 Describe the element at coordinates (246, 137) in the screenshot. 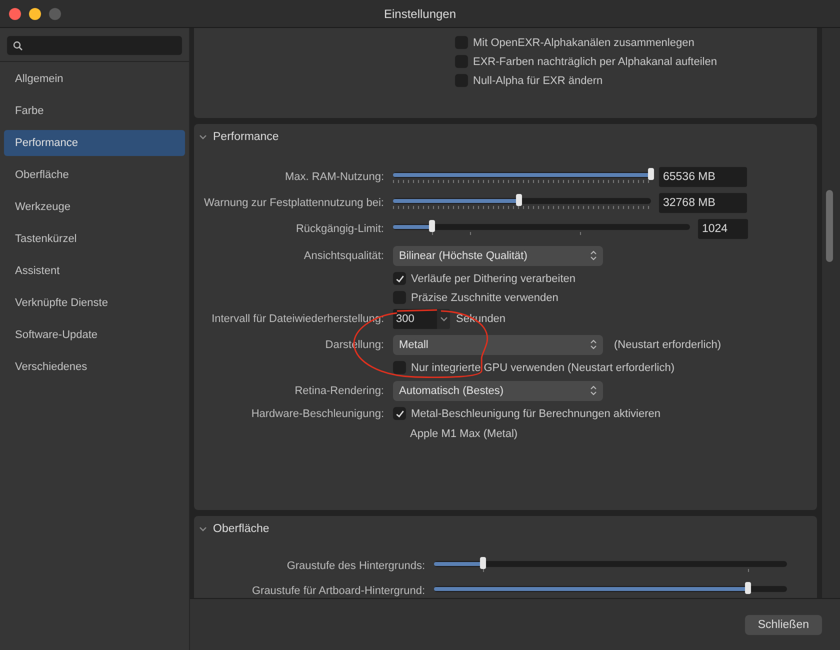

I see `section-title: Performance` at that location.